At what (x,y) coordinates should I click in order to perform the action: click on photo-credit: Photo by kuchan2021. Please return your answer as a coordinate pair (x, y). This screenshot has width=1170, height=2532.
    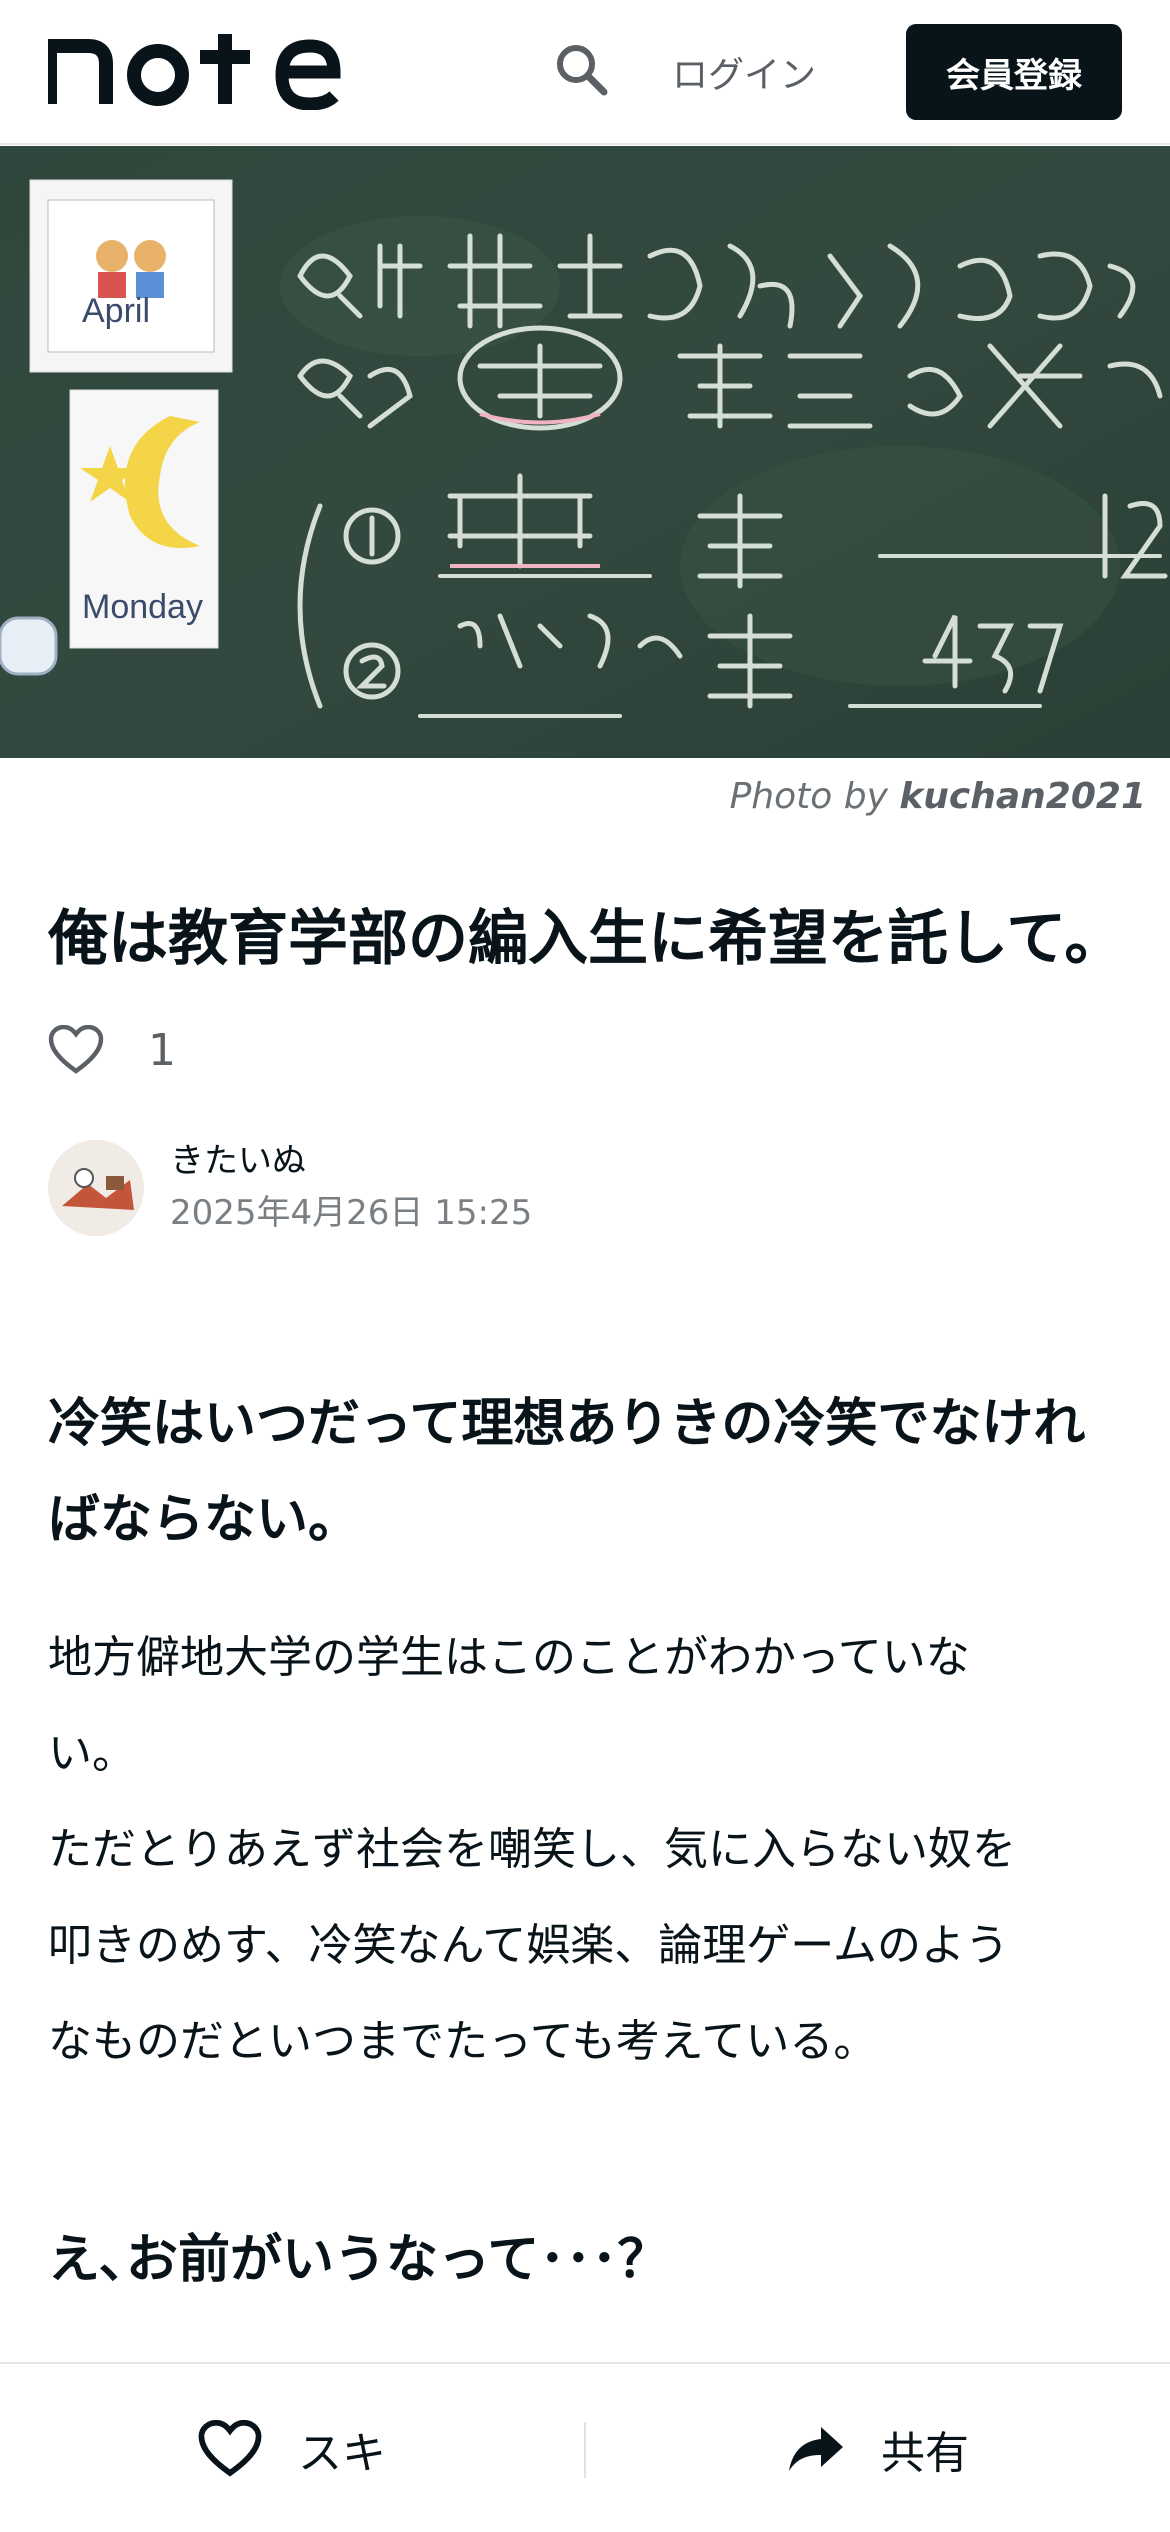
    Looking at the image, I should click on (938, 796).